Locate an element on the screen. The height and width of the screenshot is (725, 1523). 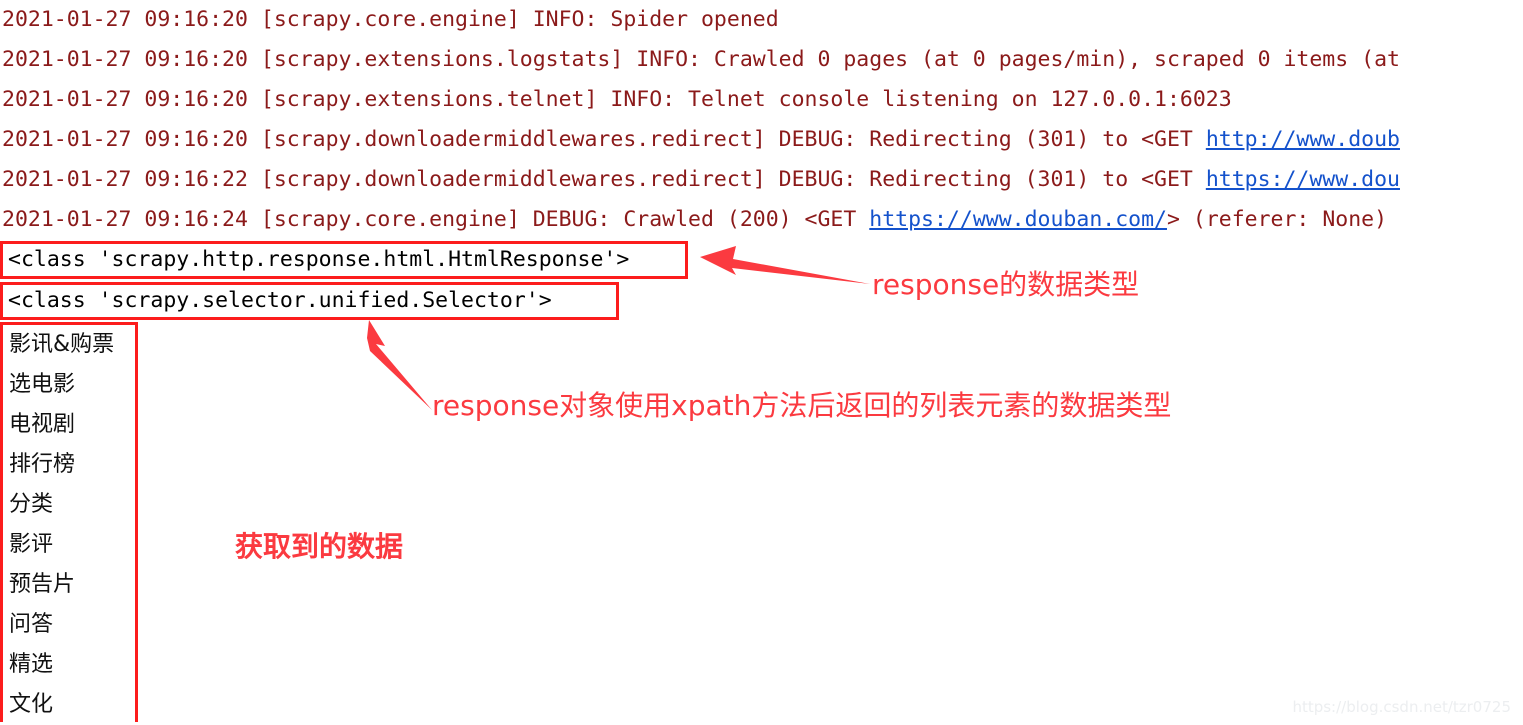
list-item: 问答 is located at coordinates (31, 624).